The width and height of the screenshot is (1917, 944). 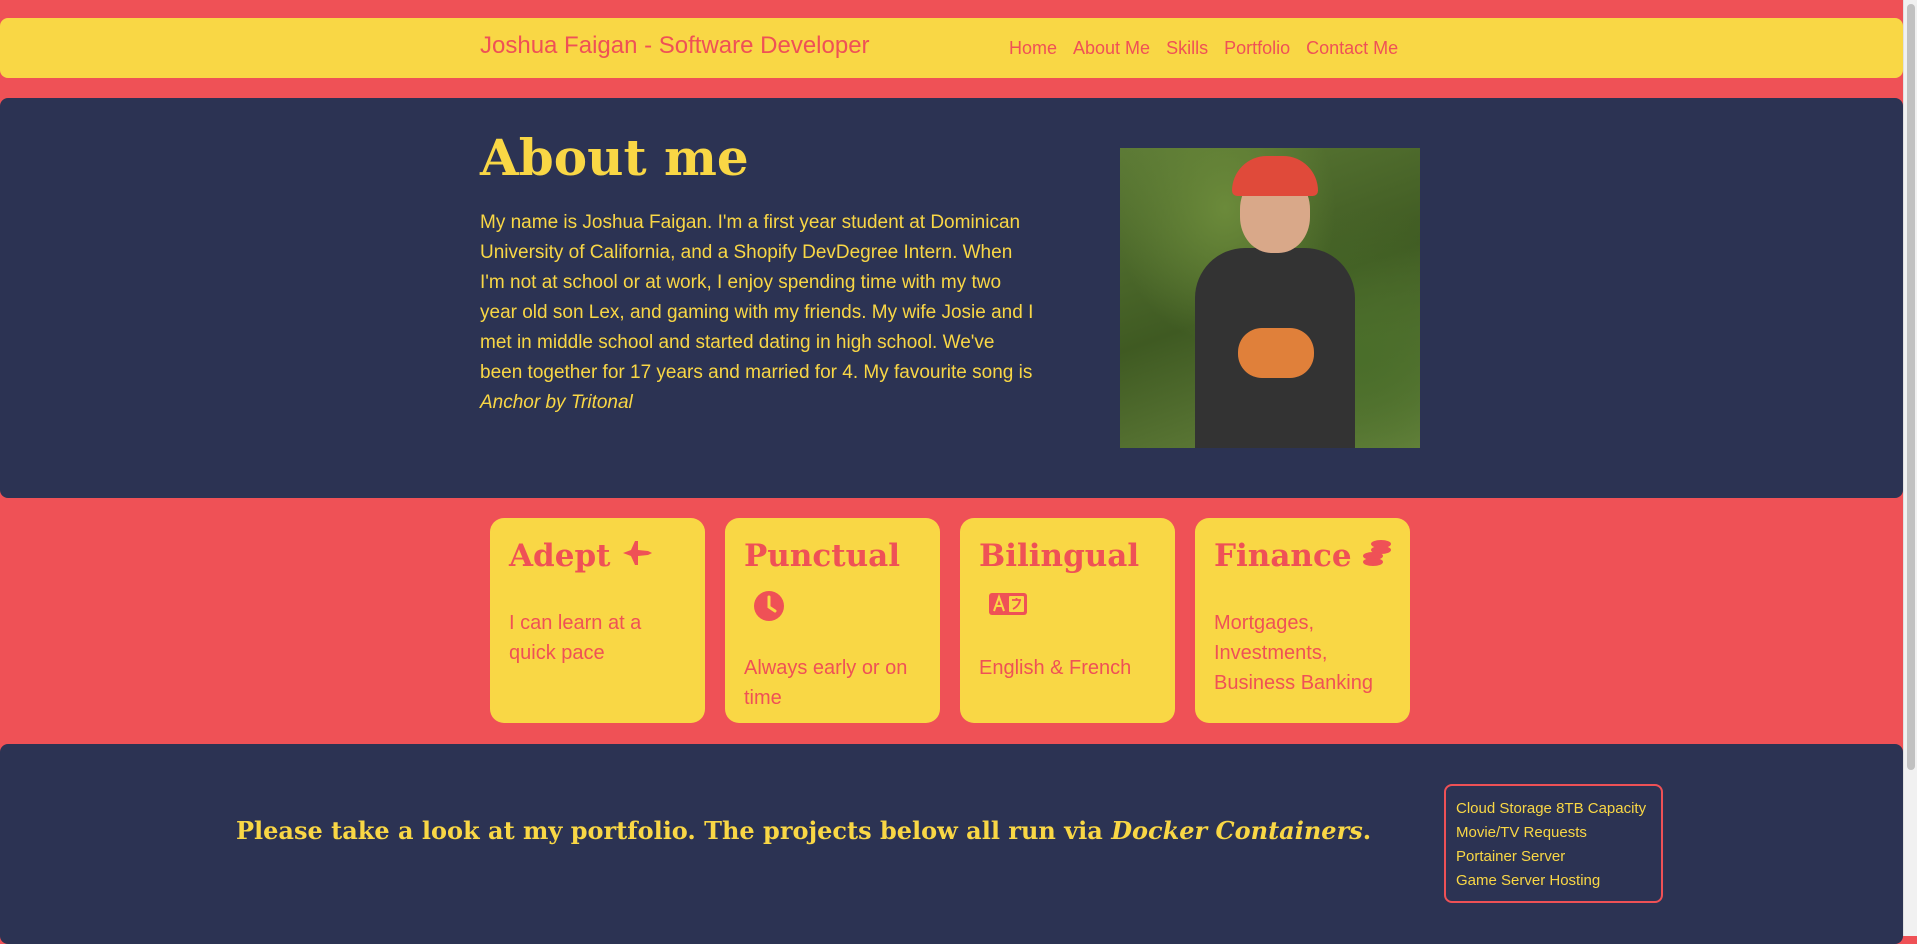 What do you see at coordinates (826, 683) in the screenshot?
I see `skill-text: Always early or on time` at bounding box center [826, 683].